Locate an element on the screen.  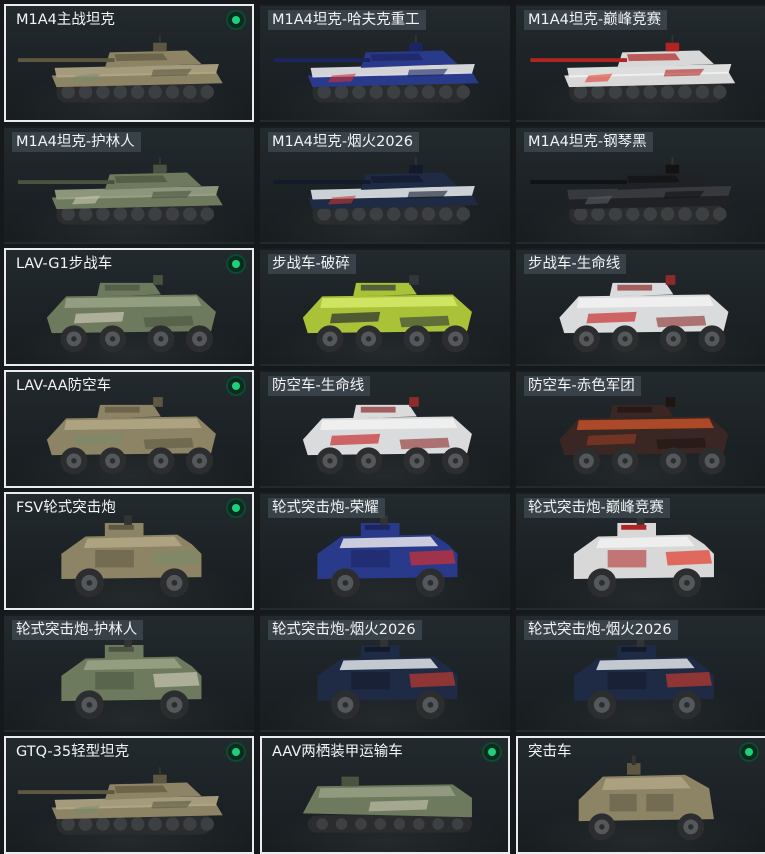
vehicle-card: M1A4坦克-巅峰竞赛 is located at coordinates (640, 63).